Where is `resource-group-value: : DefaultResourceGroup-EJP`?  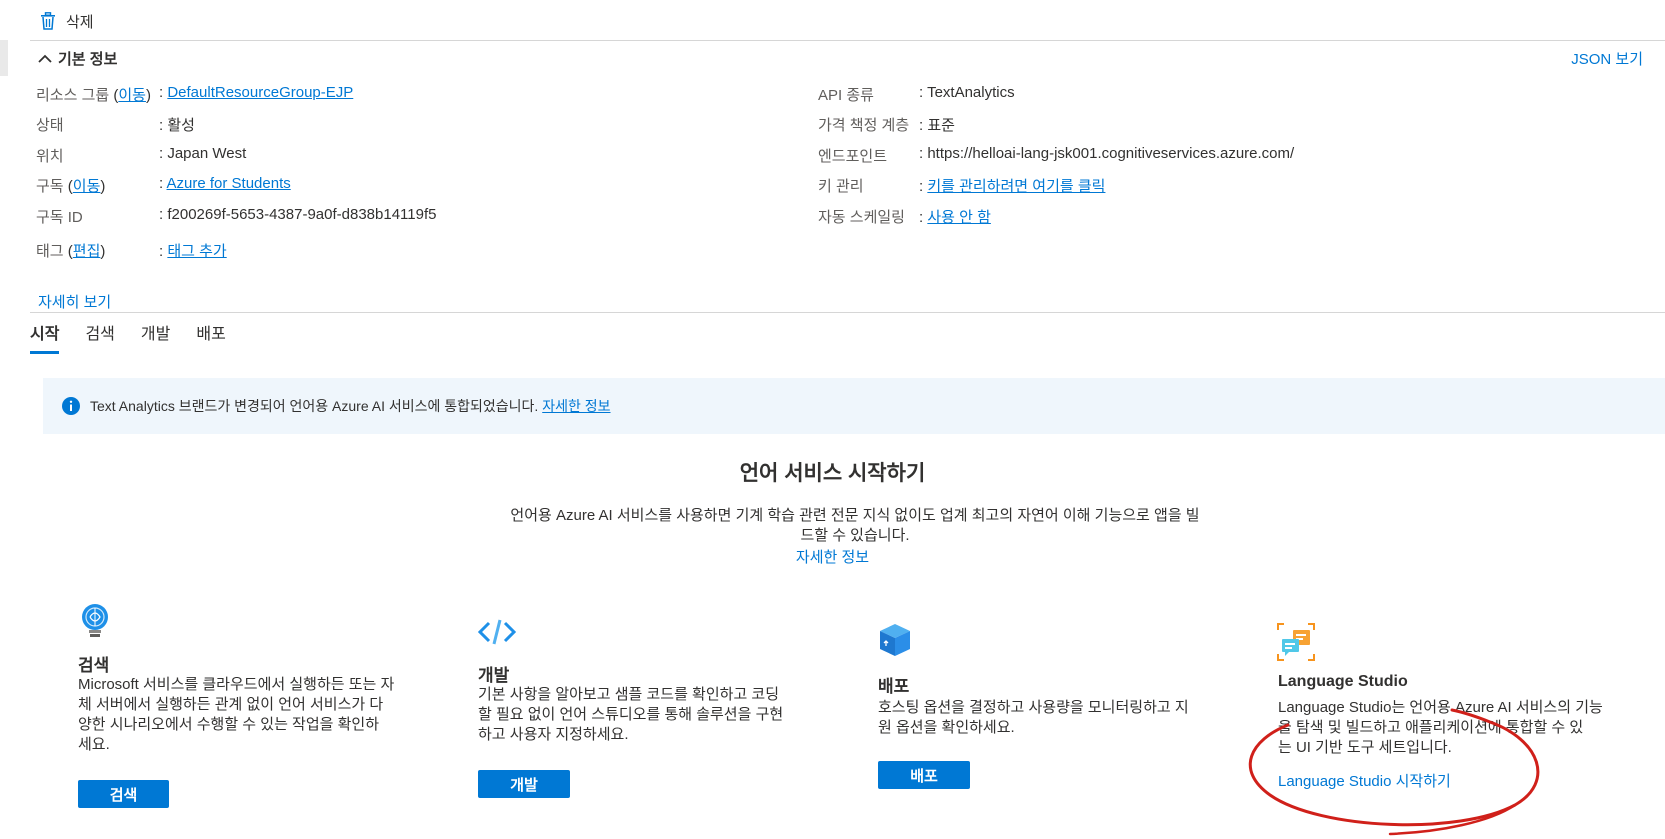 resource-group-value: : DefaultResourceGroup-EJP is located at coordinates (256, 92).